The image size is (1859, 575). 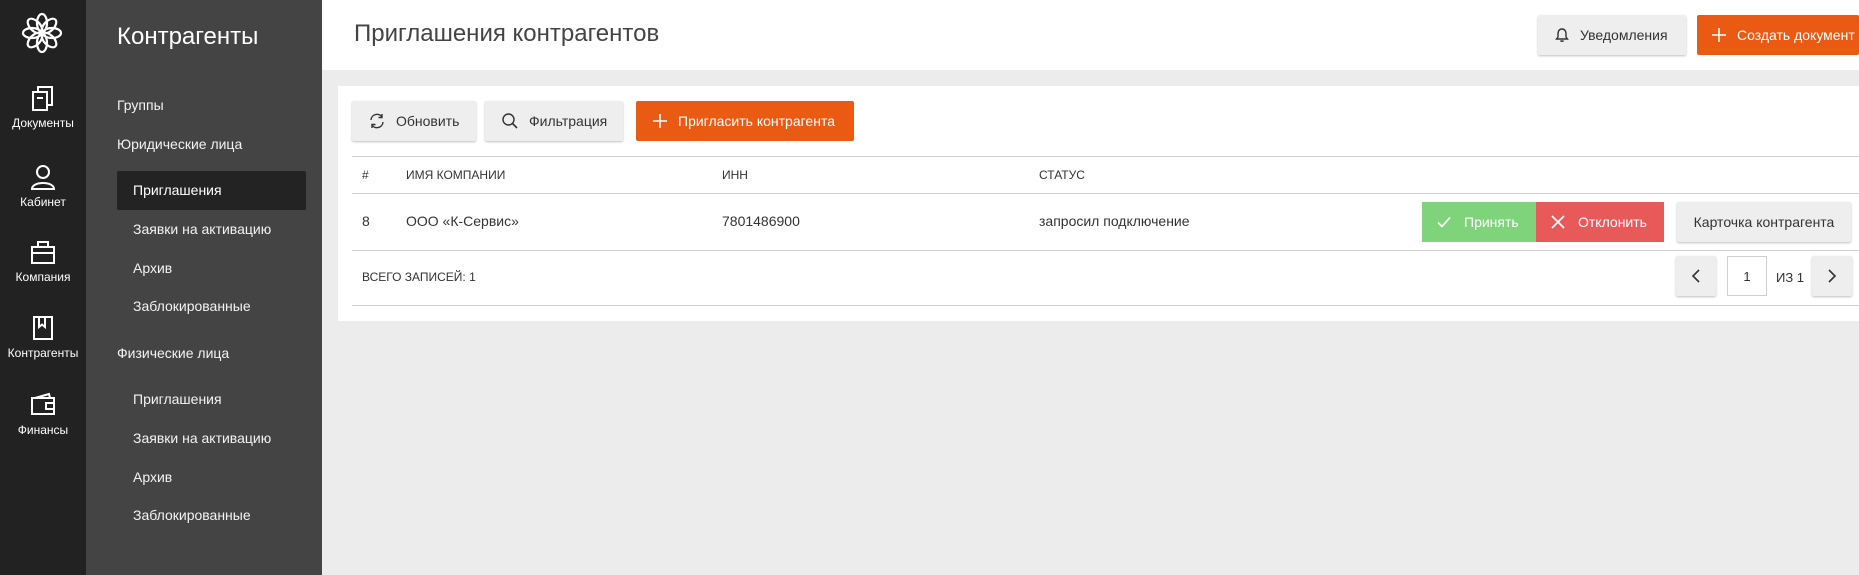 What do you see at coordinates (1747, 276) in the screenshot?
I see `page-number-input` at bounding box center [1747, 276].